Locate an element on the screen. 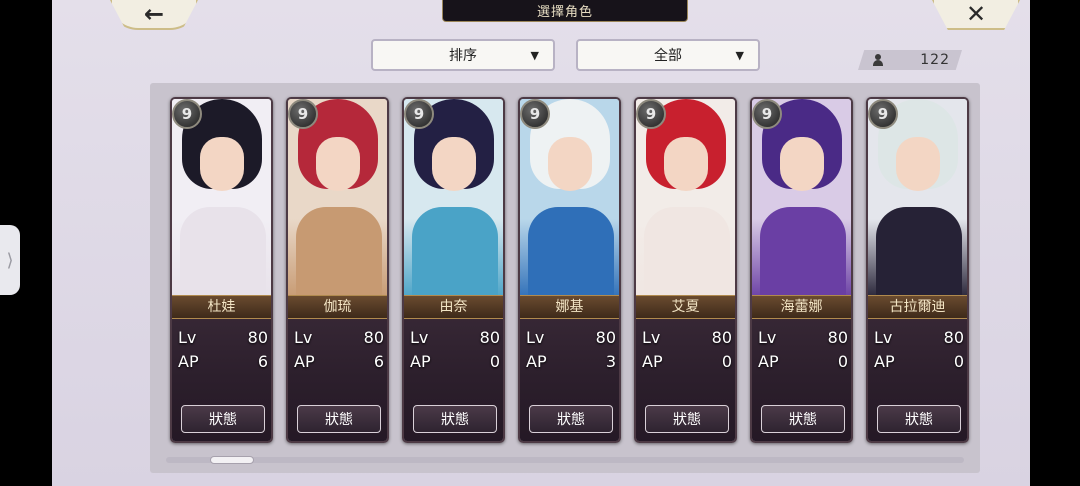  sort-dropdown: 排序 ▼ is located at coordinates (463, 55).